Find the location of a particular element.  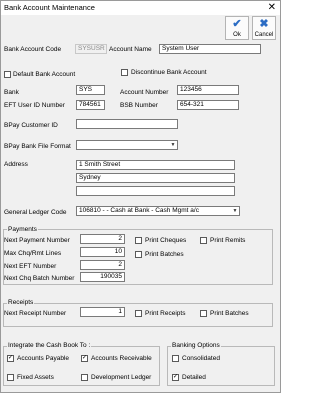

address-line-3-field is located at coordinates (155, 191).